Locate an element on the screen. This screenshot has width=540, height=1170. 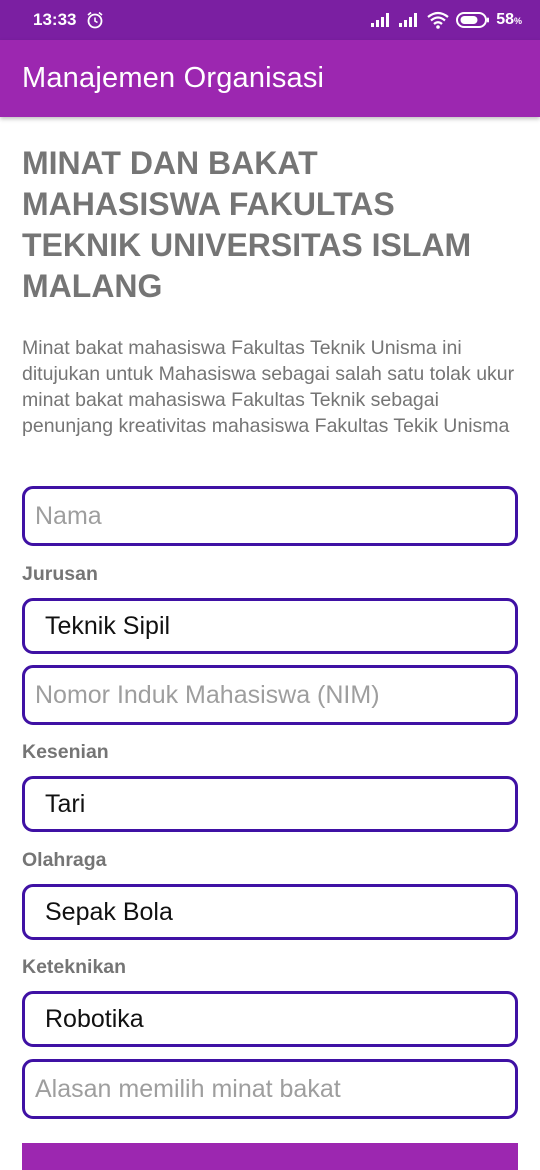
app-bar: Manajemen Organisasi is located at coordinates (270, 78).